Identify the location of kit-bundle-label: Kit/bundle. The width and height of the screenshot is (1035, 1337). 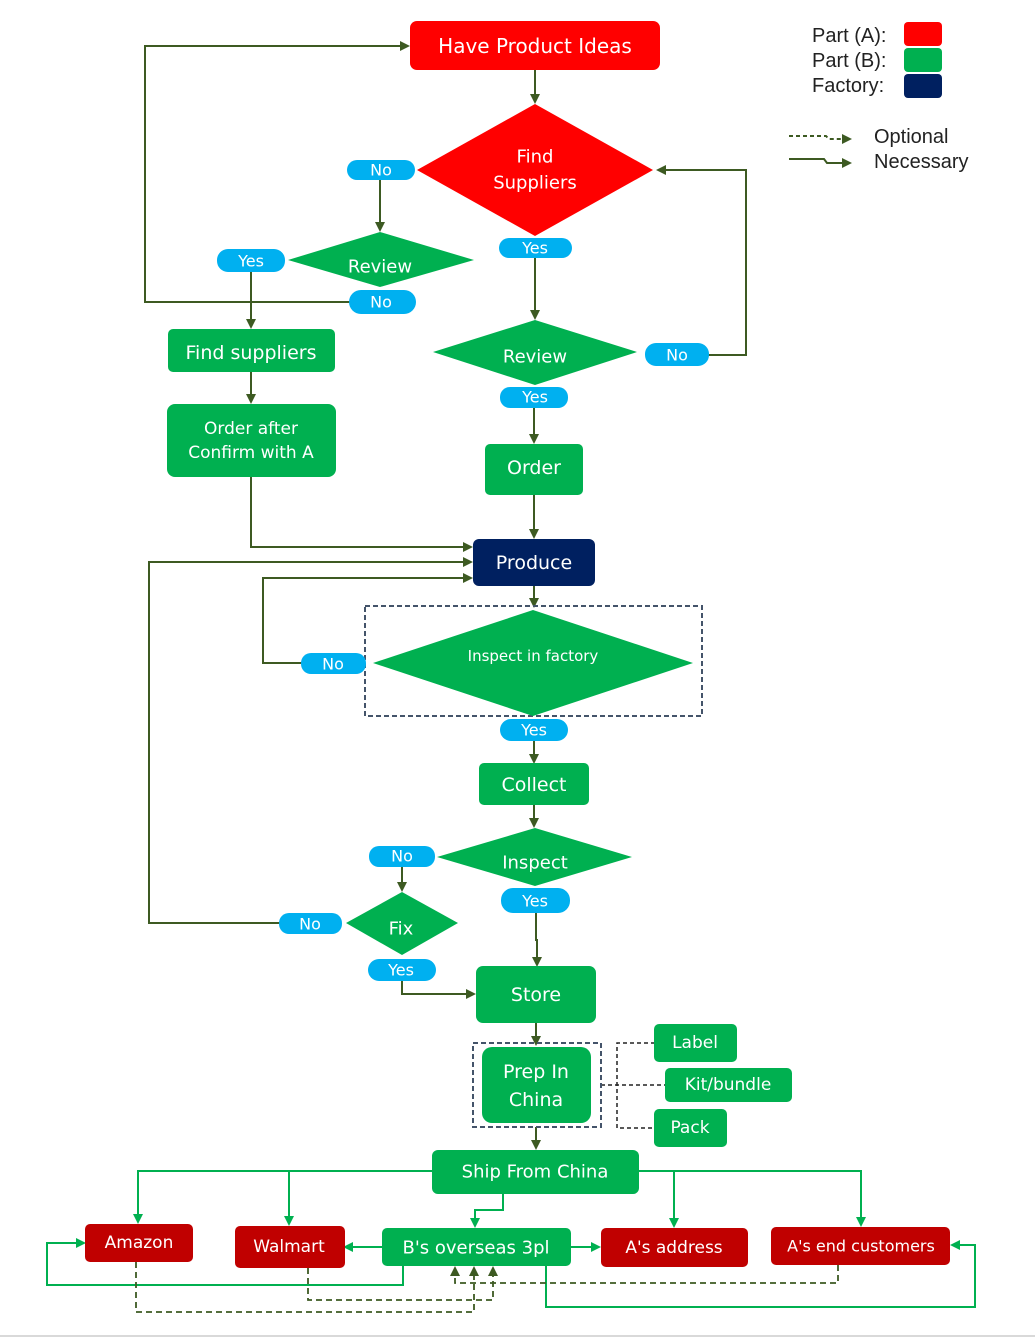
(728, 1085).